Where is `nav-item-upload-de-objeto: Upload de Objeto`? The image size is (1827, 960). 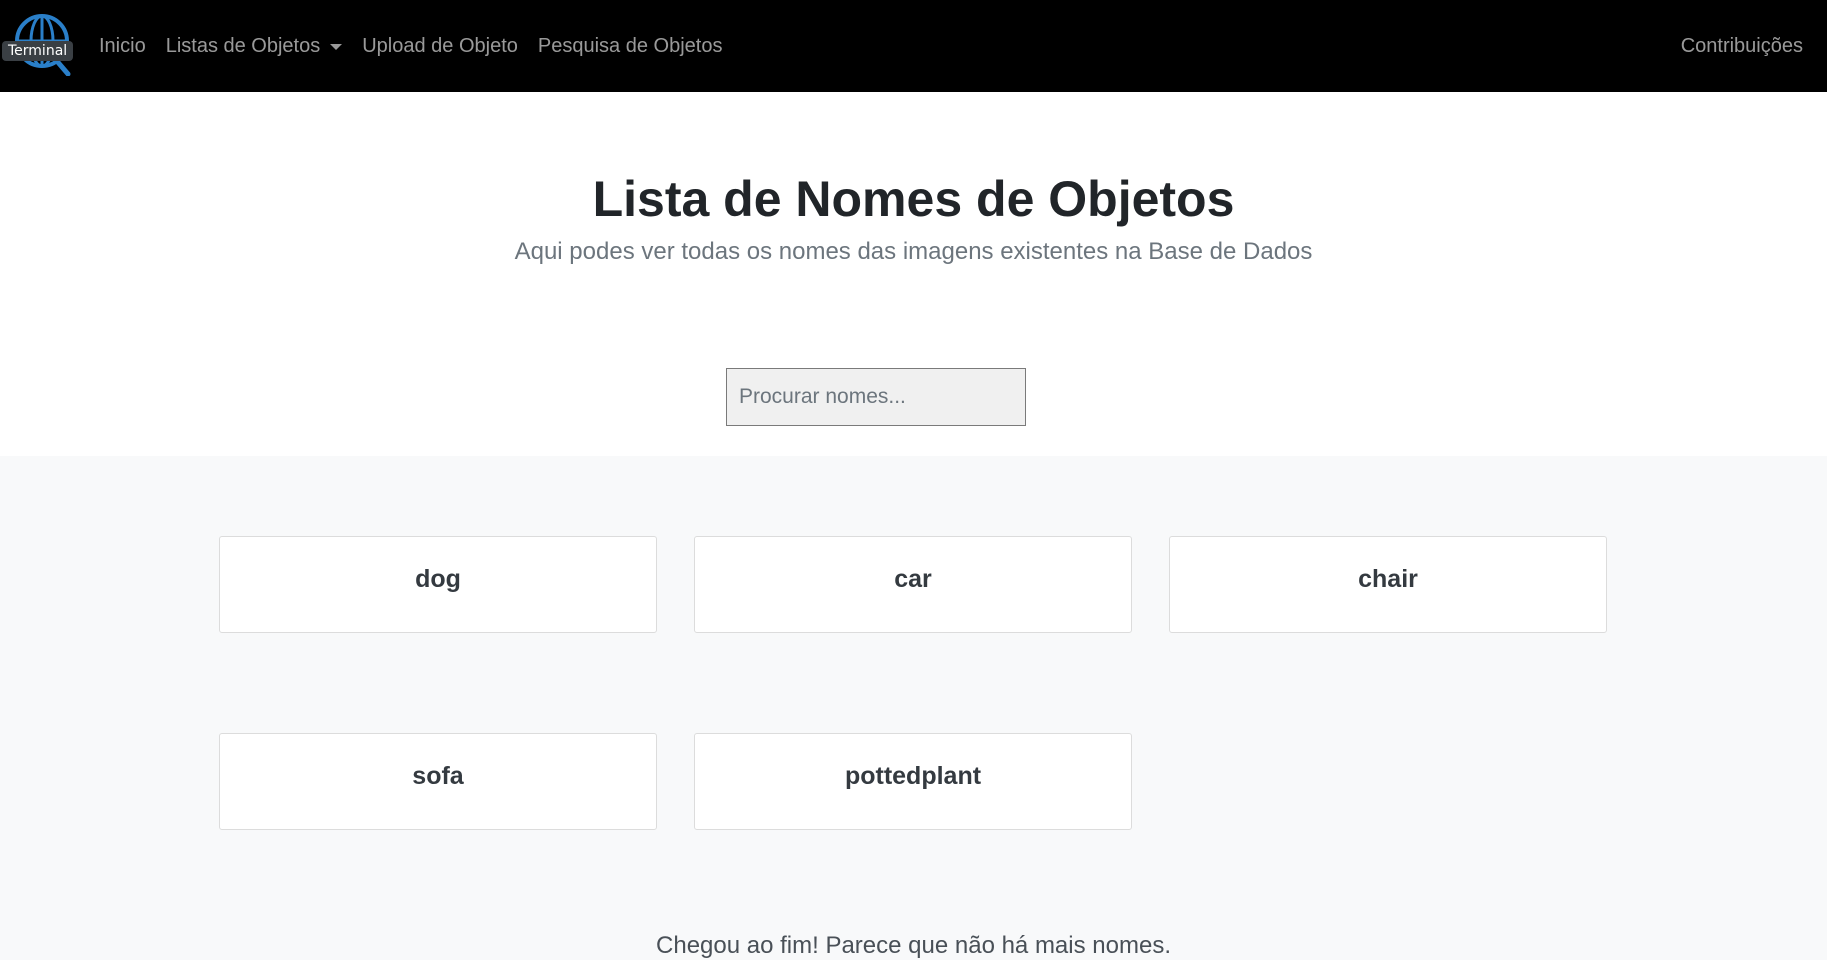 nav-item-upload-de-objeto: Upload de Objeto is located at coordinates (440, 46).